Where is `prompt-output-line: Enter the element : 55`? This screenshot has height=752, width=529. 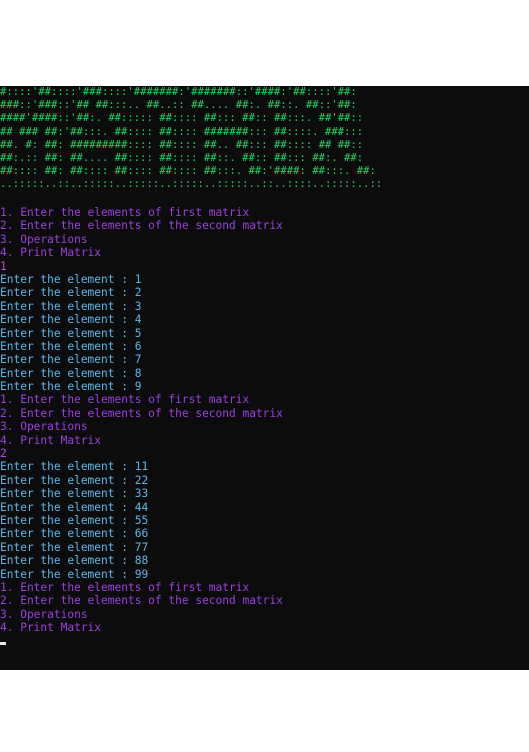
prompt-output-line: Enter the element : 55 is located at coordinates (74, 520).